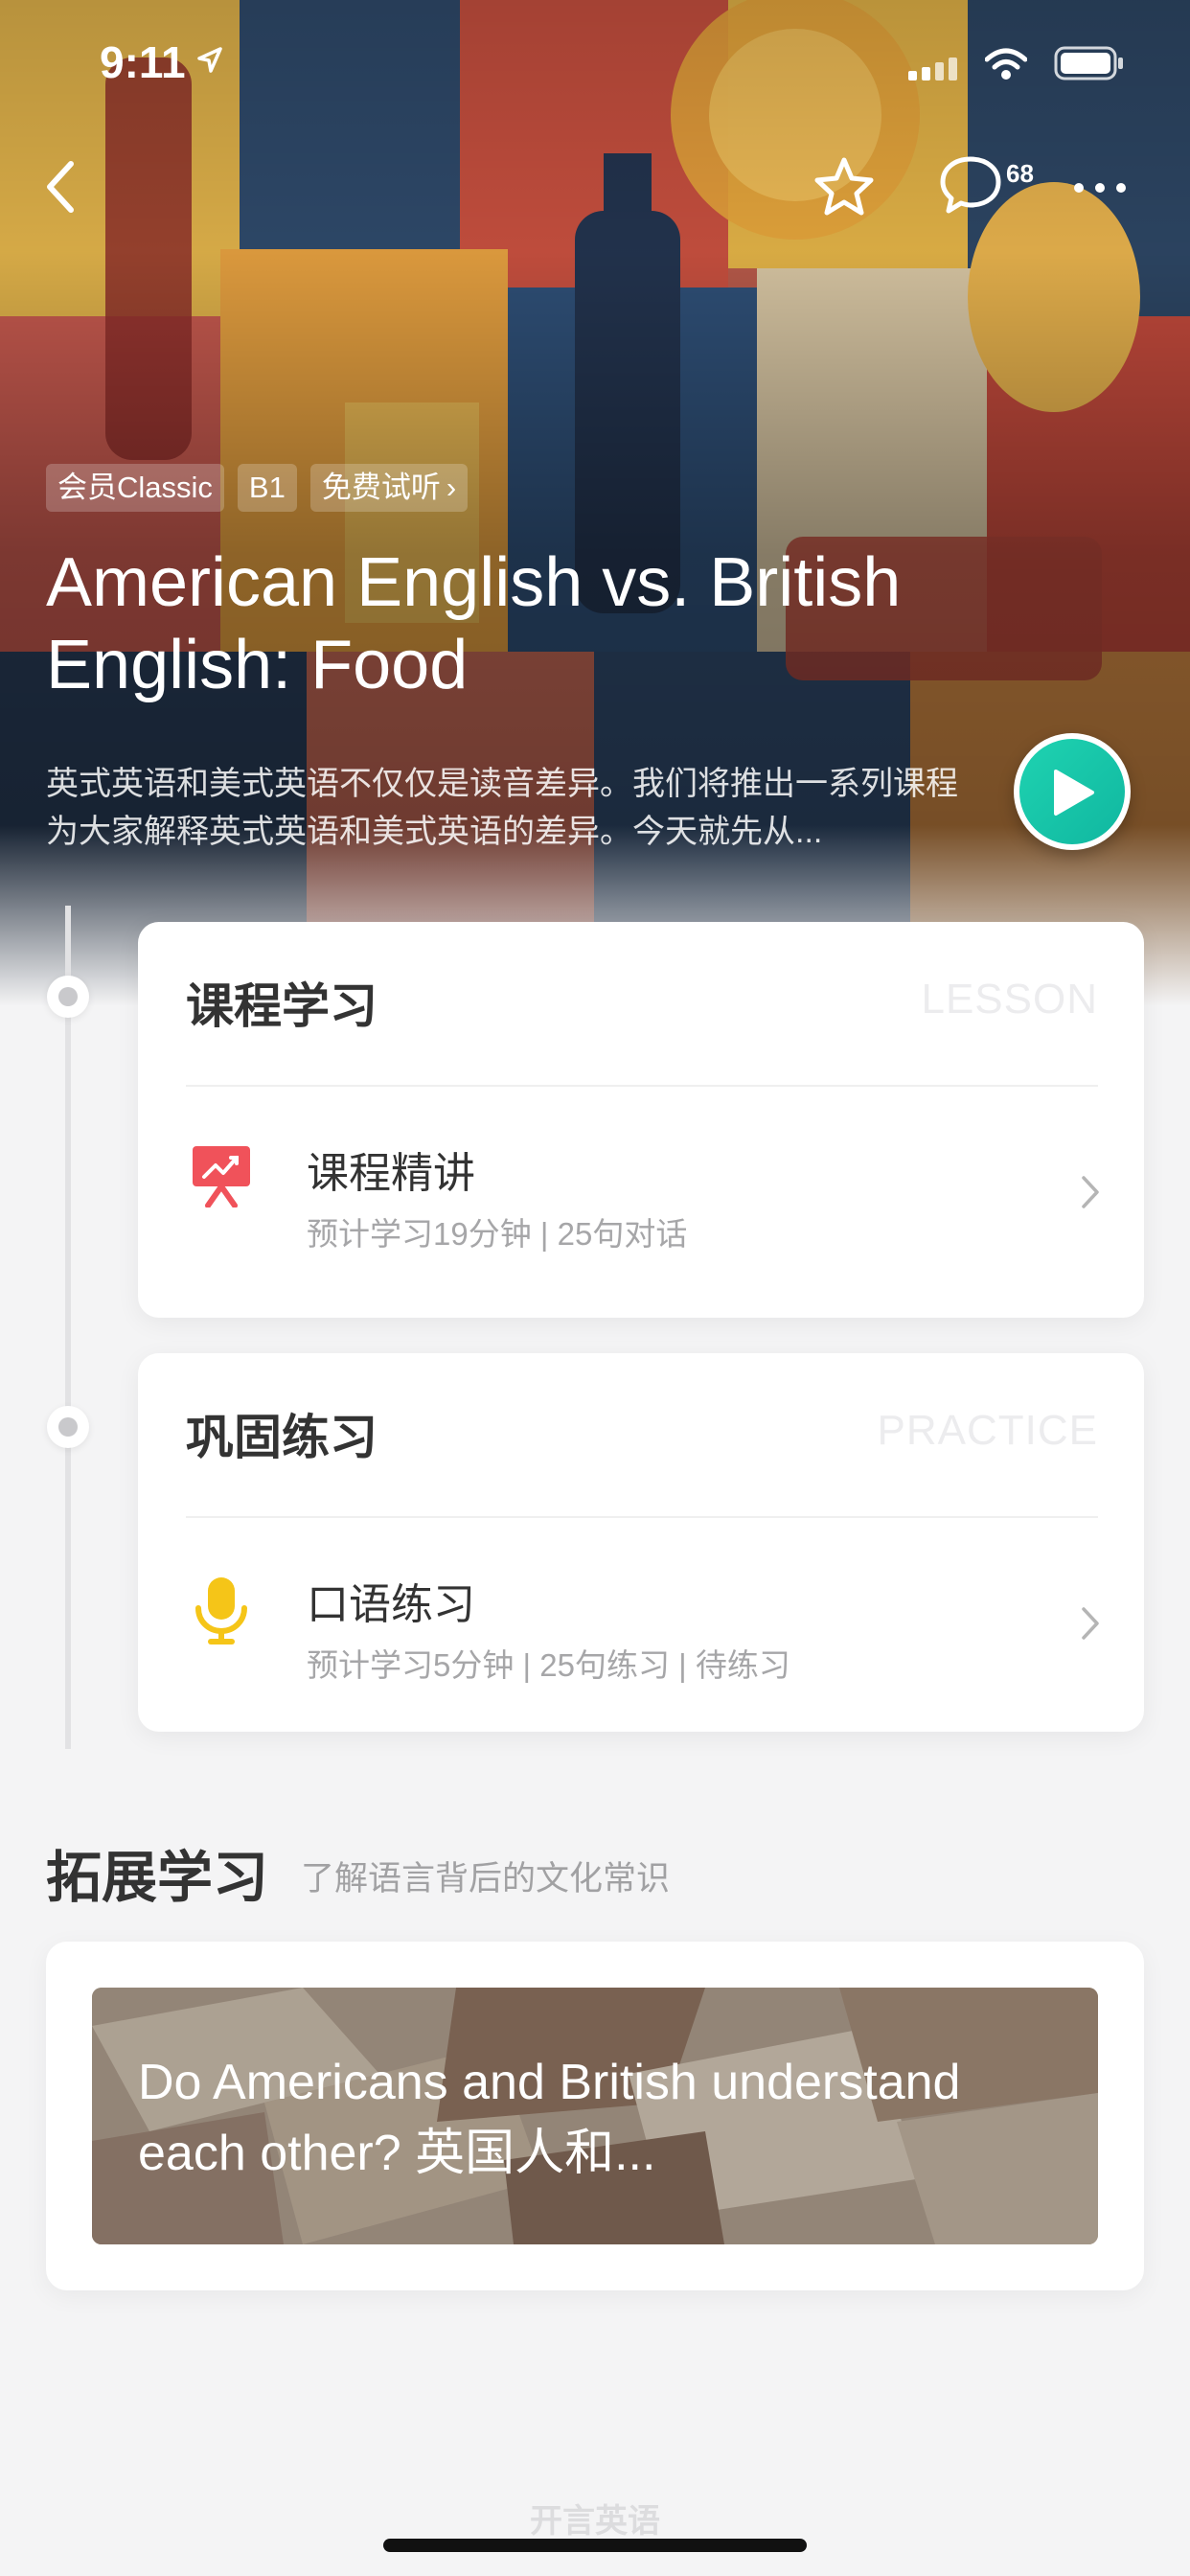 The image size is (1190, 2576). What do you see at coordinates (210, 60) in the screenshot?
I see `location-arrow-icon` at bounding box center [210, 60].